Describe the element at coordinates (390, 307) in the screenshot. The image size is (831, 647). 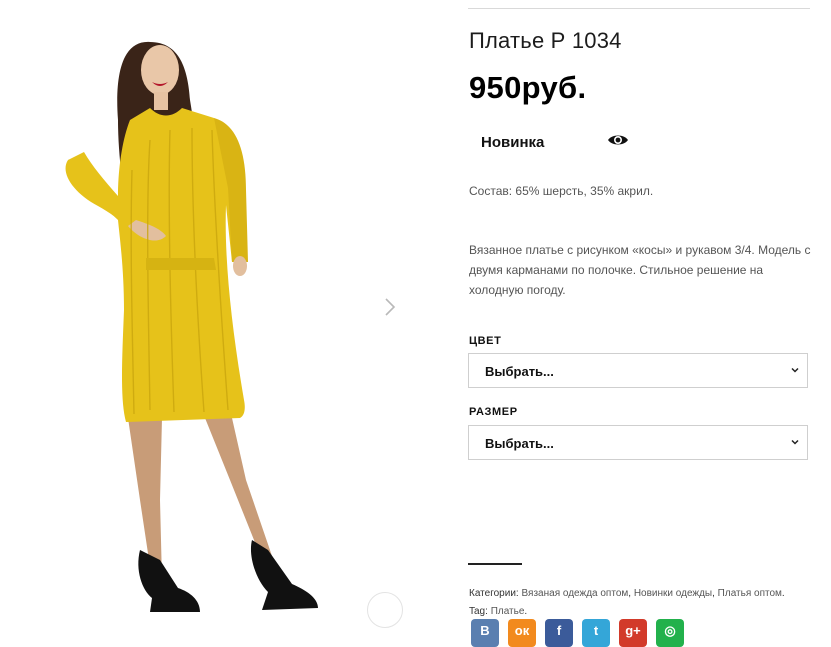
I see `chevron-right-icon` at that location.